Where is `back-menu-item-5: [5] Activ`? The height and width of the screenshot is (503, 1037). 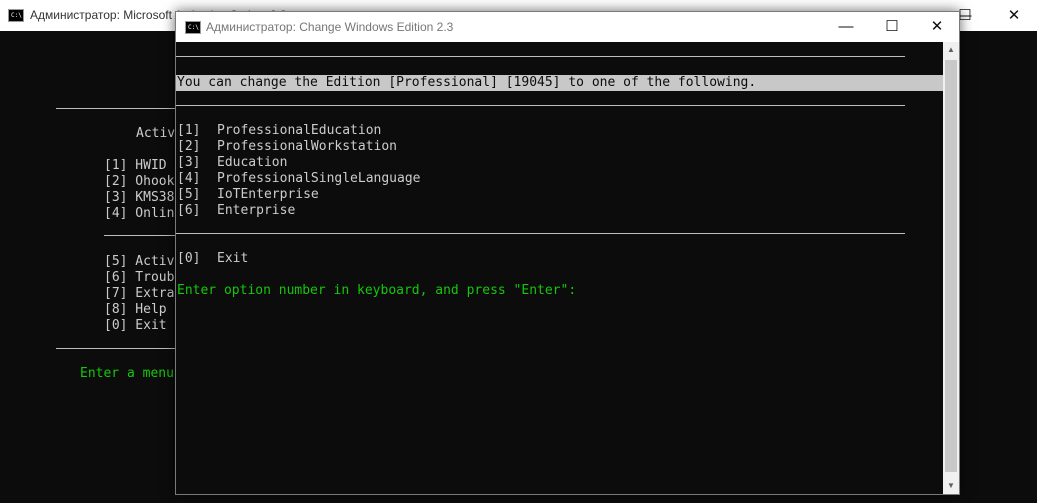 back-menu-item-5: [5] Activ is located at coordinates (139, 261).